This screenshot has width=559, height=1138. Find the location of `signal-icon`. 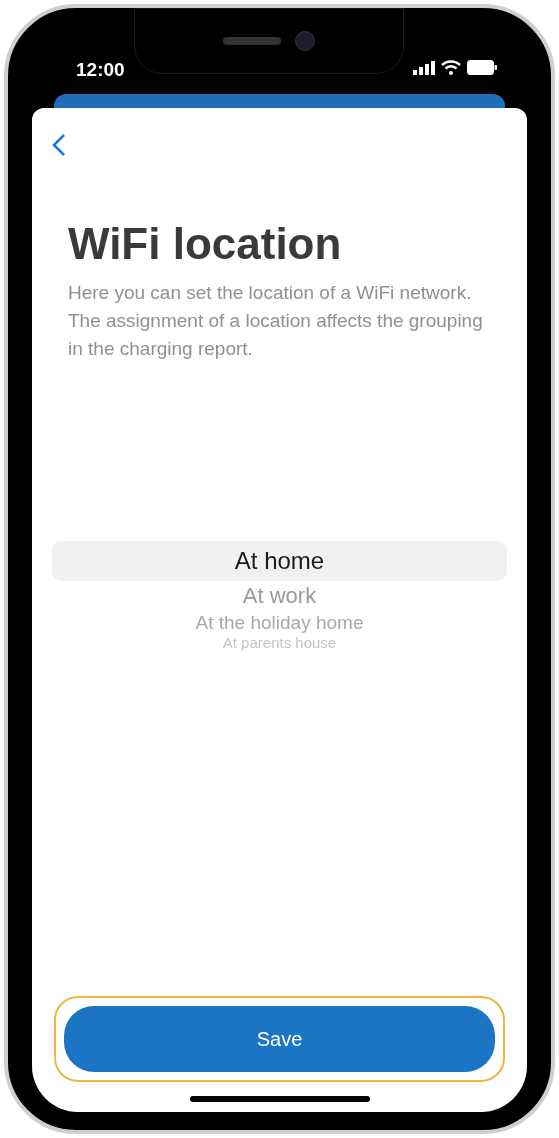

signal-icon is located at coordinates (424, 67).